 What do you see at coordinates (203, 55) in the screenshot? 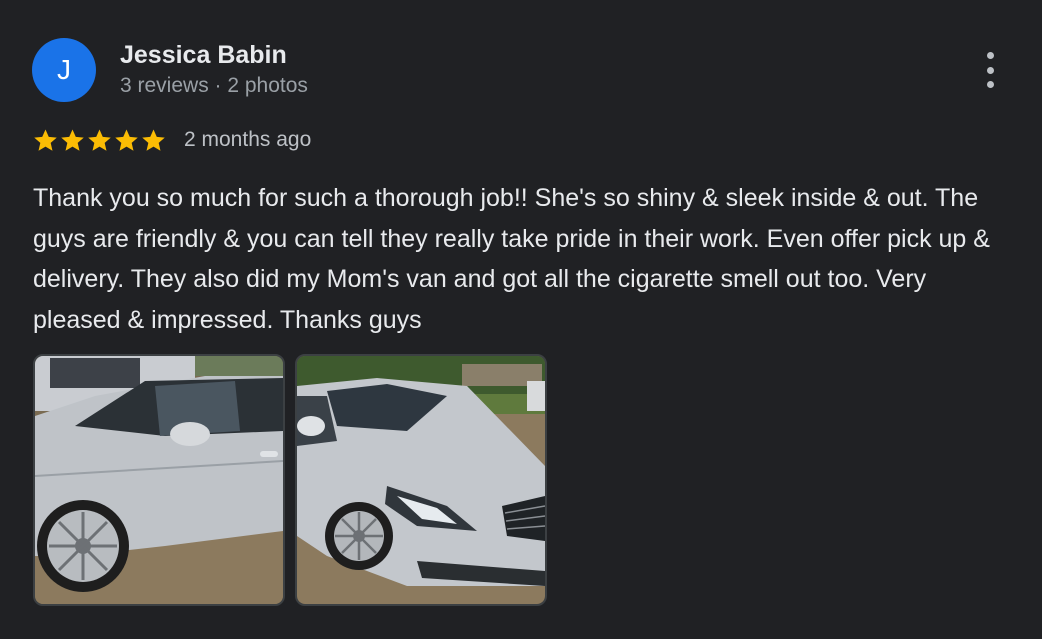
I see `reviewer-name: Jessica Babin` at bounding box center [203, 55].